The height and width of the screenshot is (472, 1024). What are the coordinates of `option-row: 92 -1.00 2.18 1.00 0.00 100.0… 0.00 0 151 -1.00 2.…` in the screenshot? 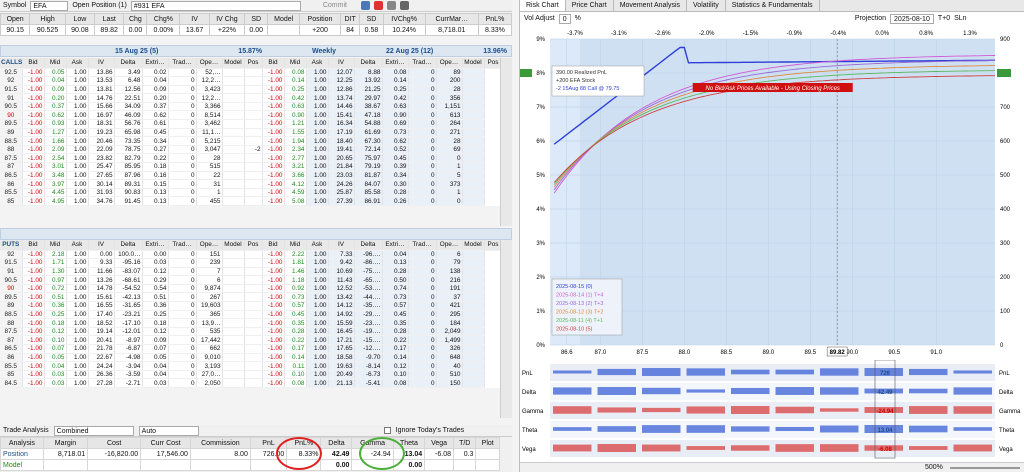 It's located at (251, 255).